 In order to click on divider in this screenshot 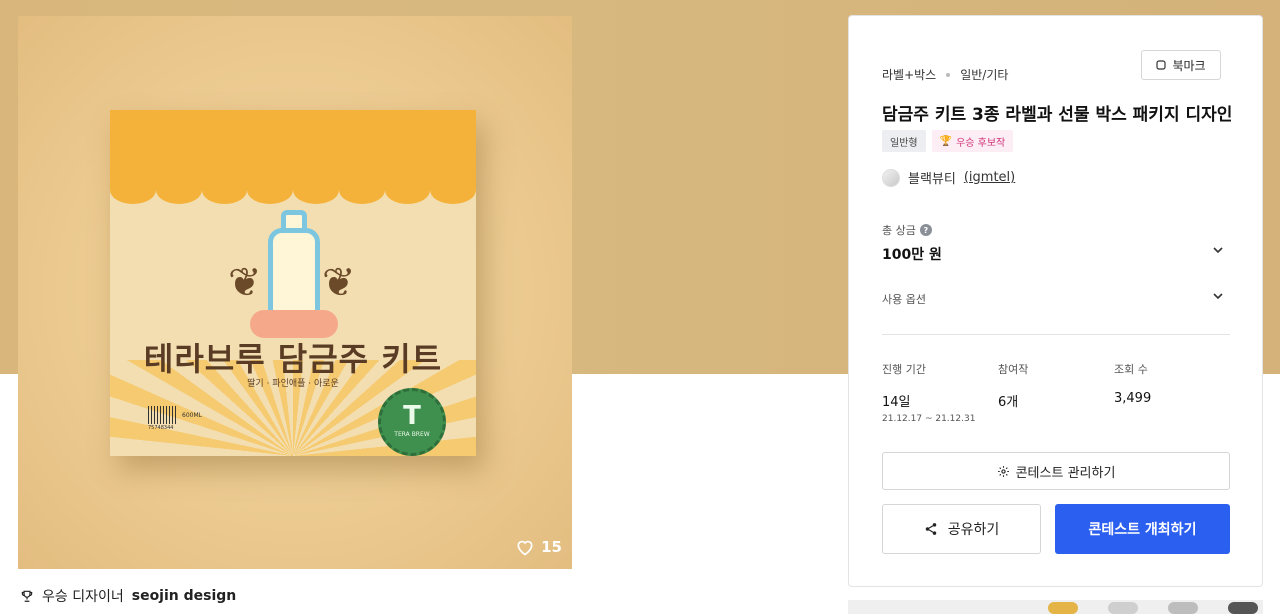, I will do `click(1056, 334)`.